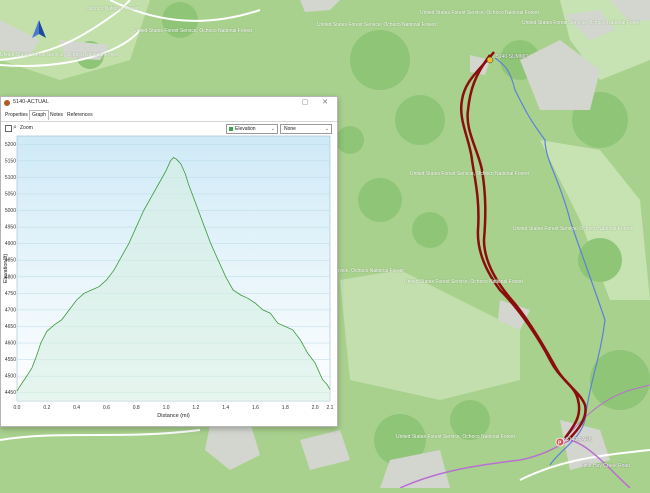  Describe the element at coordinates (16, 115) in the screenshot. I see `tab-properties: Properties` at that location.